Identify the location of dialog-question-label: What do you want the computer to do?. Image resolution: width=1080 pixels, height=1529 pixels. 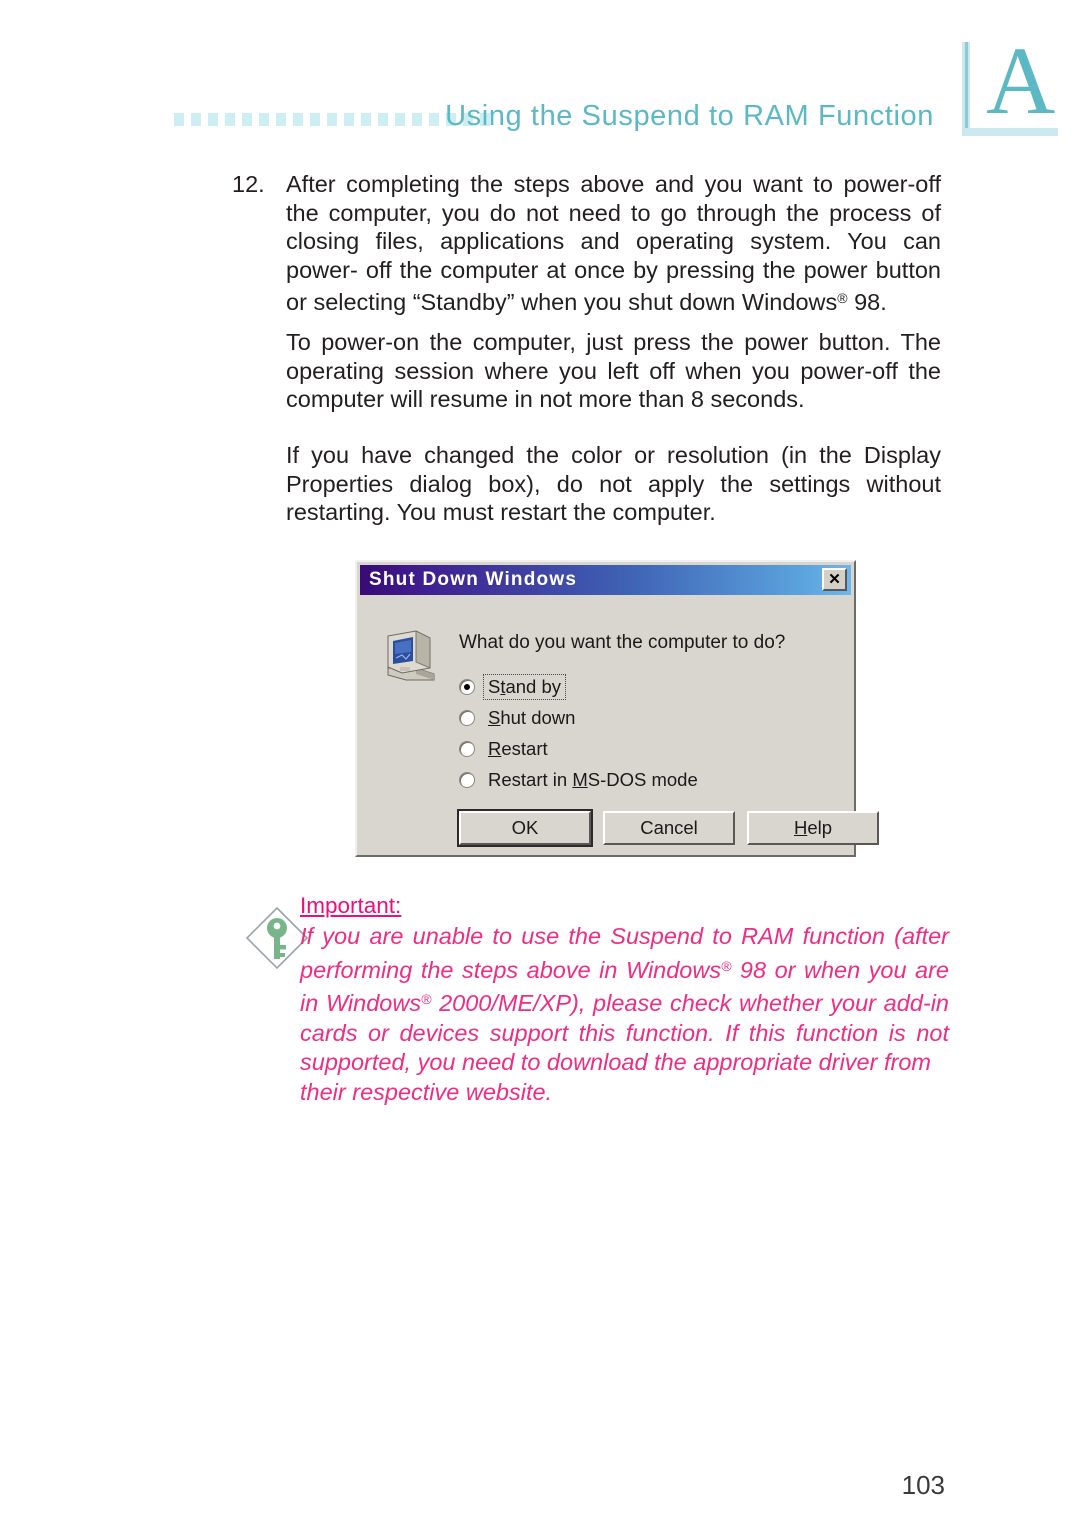
(622, 642).